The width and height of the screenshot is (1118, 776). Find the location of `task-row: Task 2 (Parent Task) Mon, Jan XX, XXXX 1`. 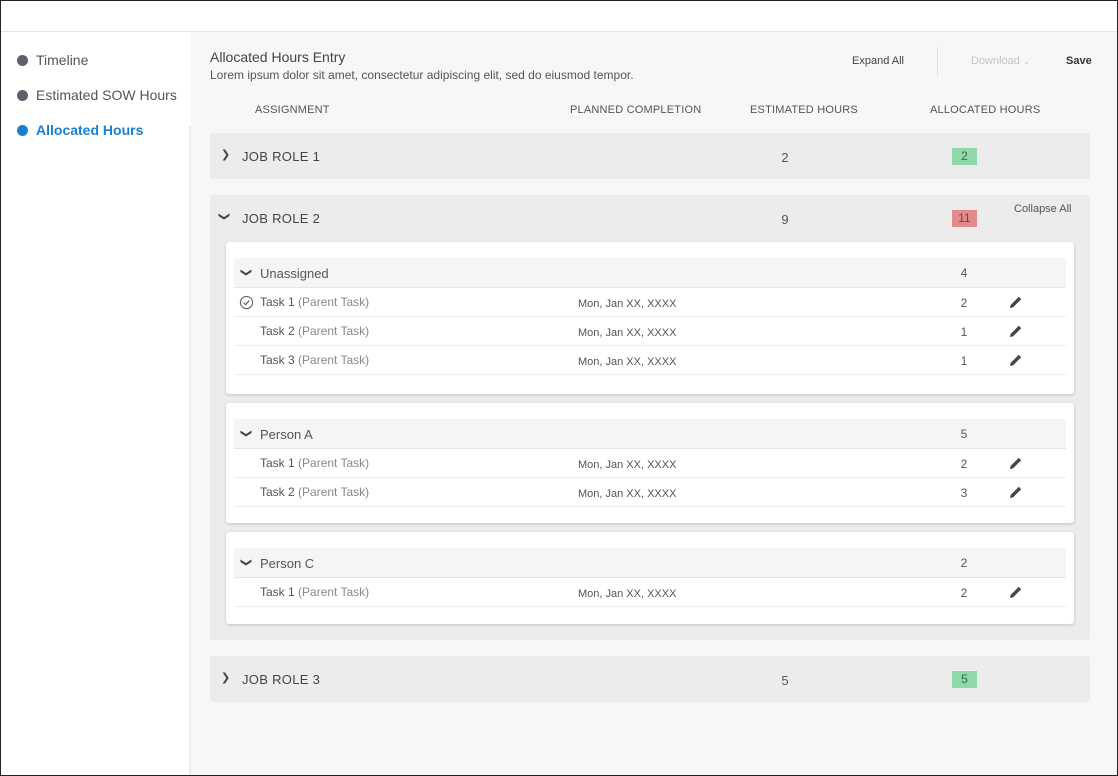

task-row: Task 2 (Parent Task) Mon, Jan XX, XXXX 1 is located at coordinates (650, 331).